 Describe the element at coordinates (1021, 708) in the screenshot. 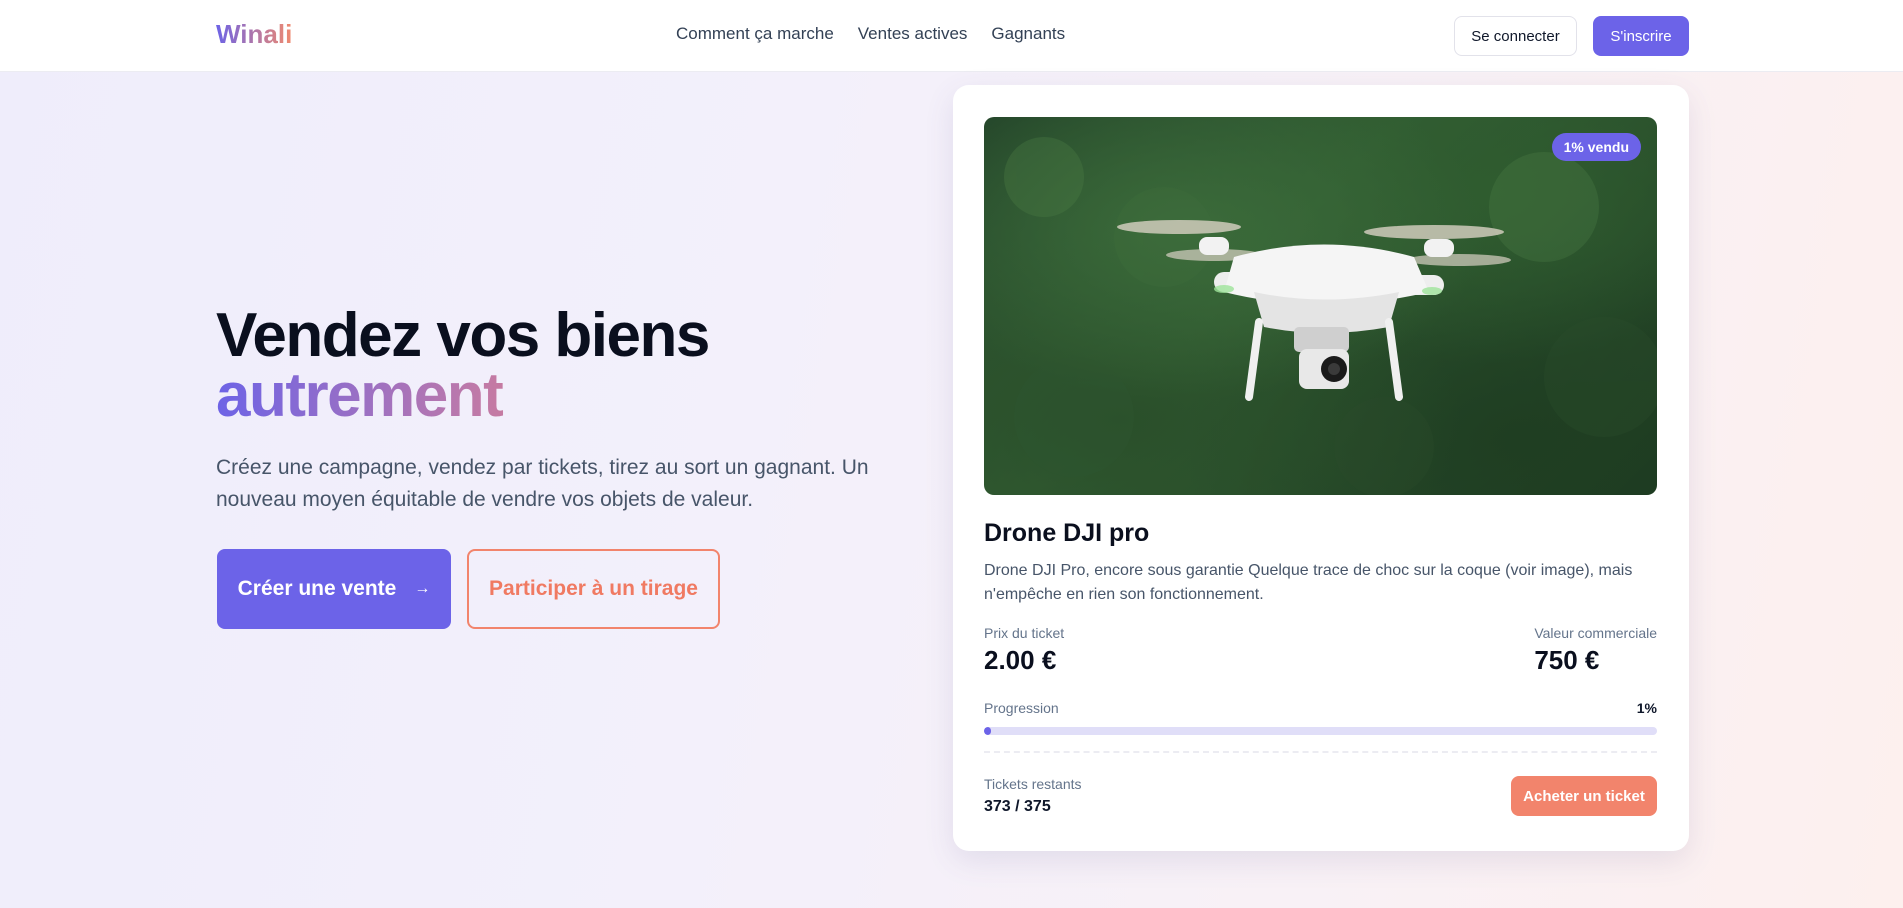

I see `progress-label: Progression` at that location.